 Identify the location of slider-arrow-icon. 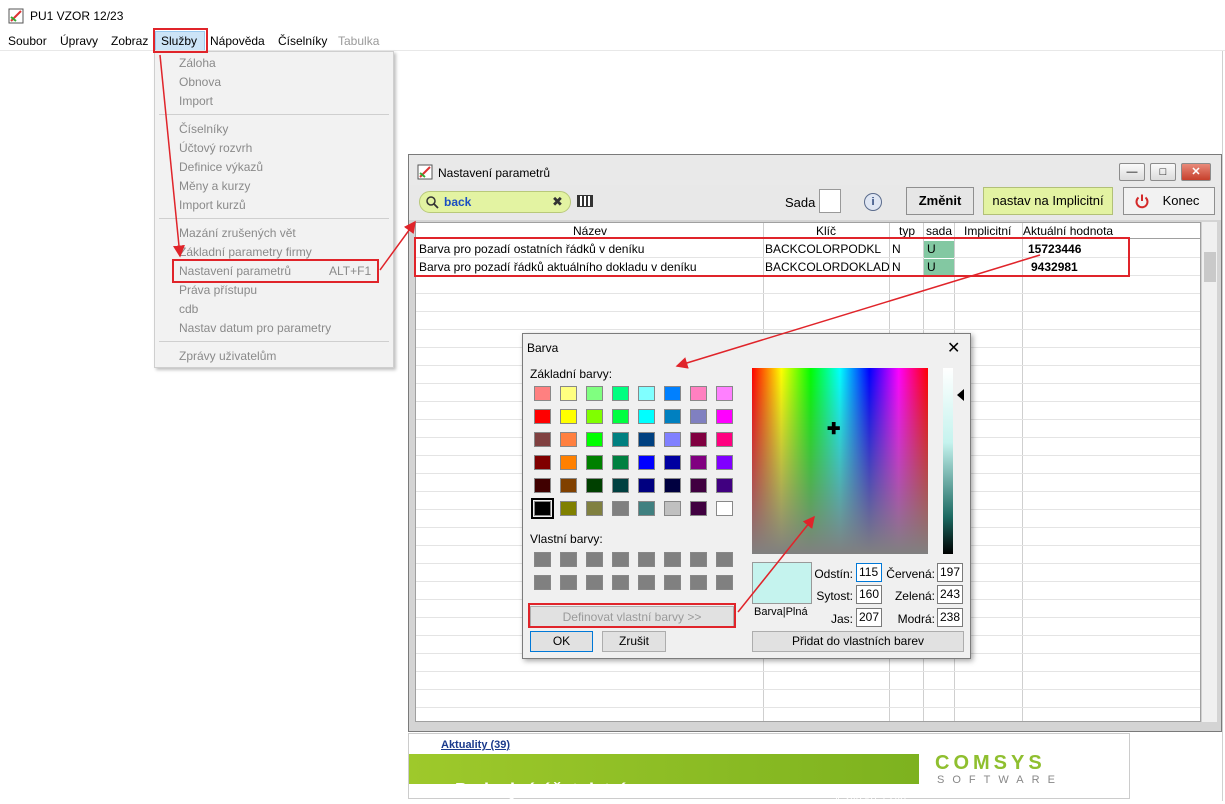
(960, 395).